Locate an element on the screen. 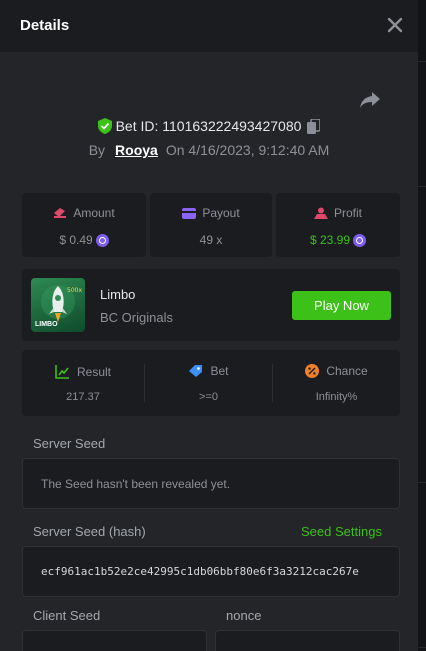 This screenshot has height=651, width=426. bet-byline: By Rooya On 4/16/2023, 9:12:40 AM is located at coordinates (209, 150).